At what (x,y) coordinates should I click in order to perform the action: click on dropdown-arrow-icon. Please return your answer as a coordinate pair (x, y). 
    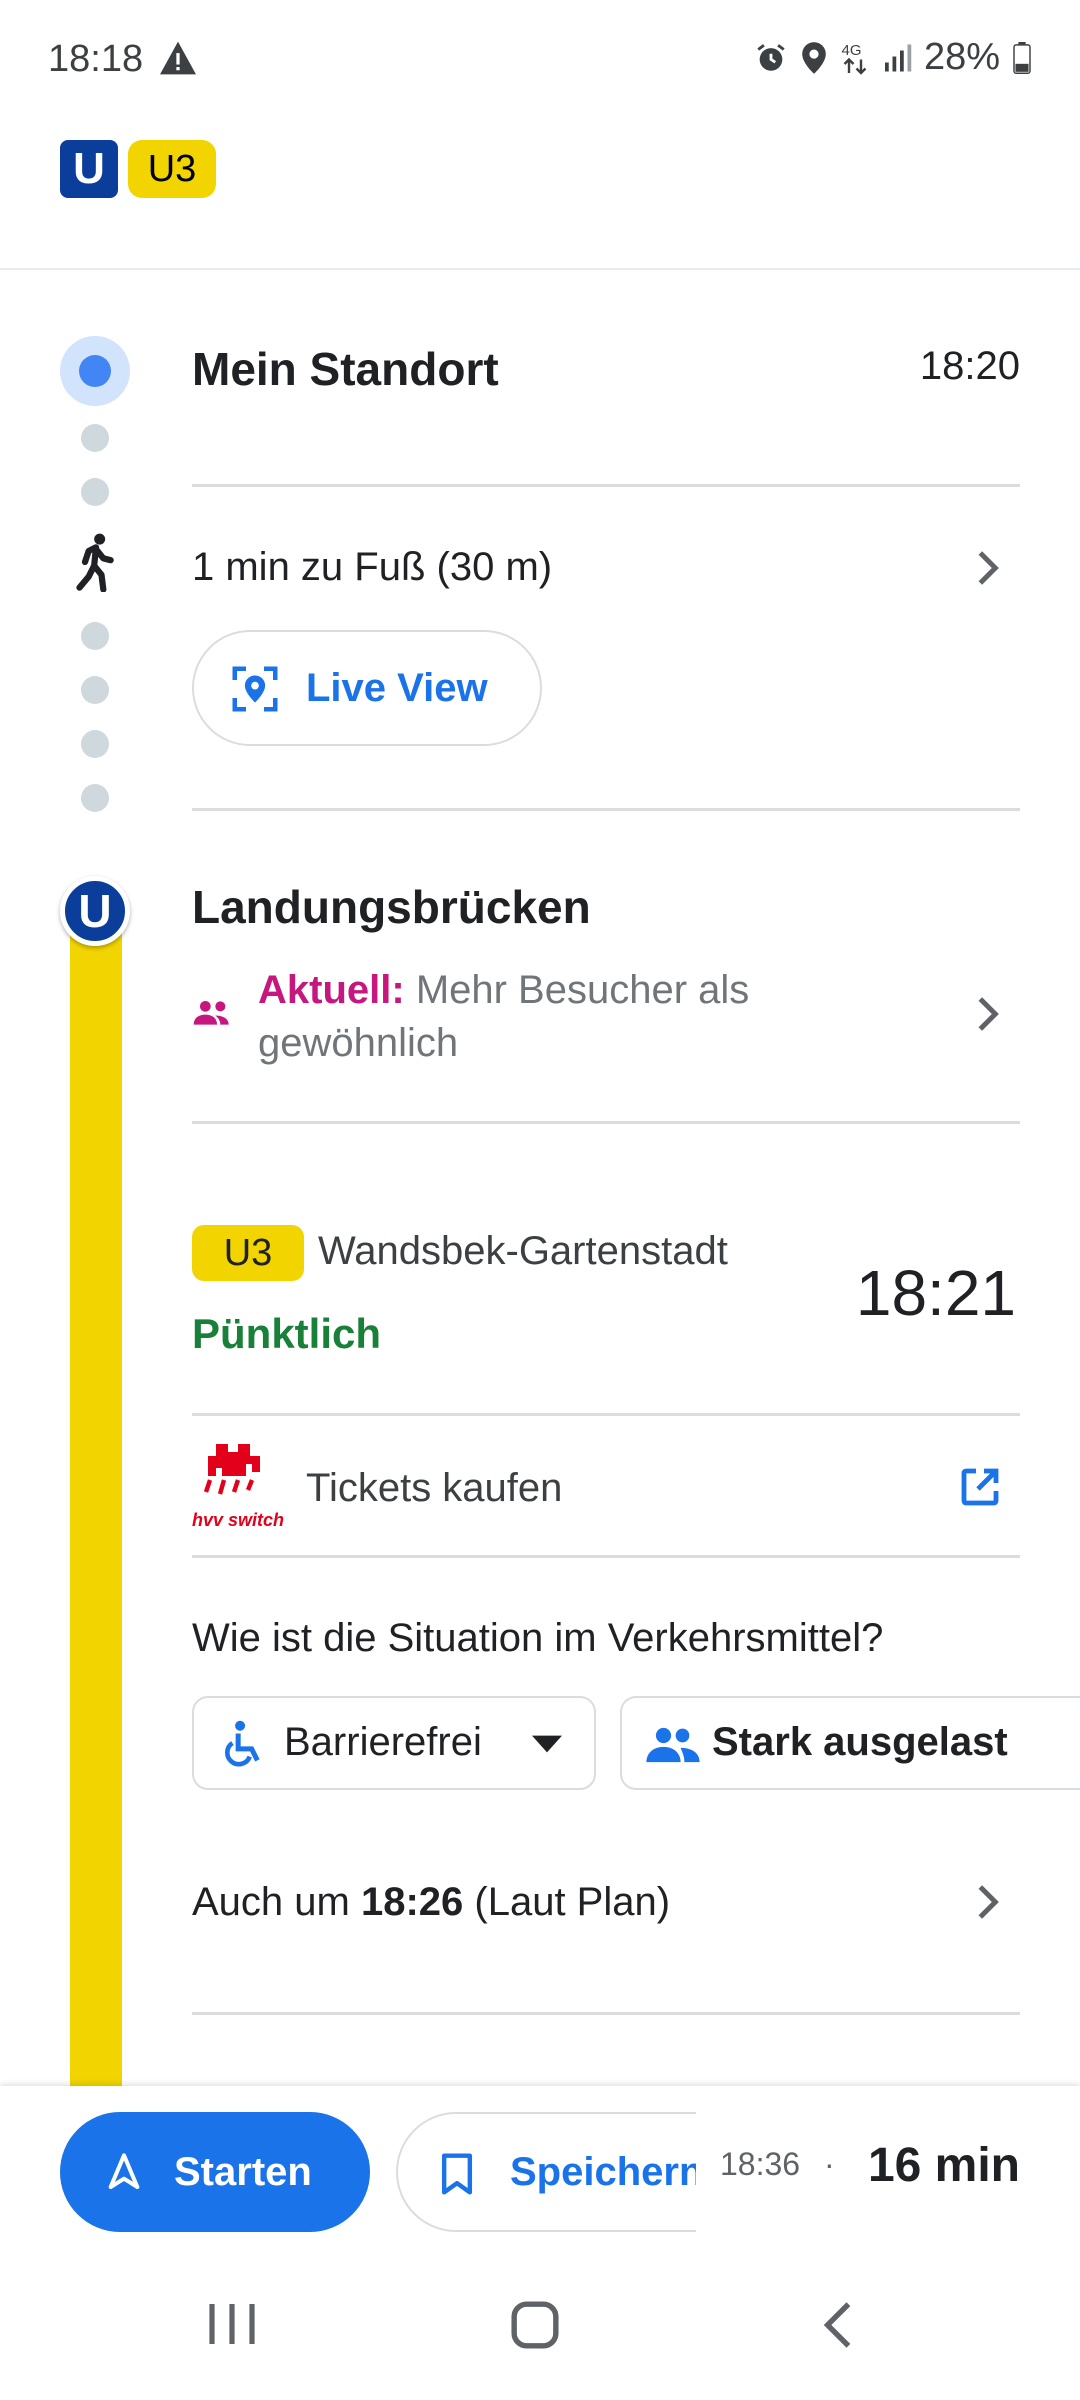
    Looking at the image, I should click on (547, 1744).